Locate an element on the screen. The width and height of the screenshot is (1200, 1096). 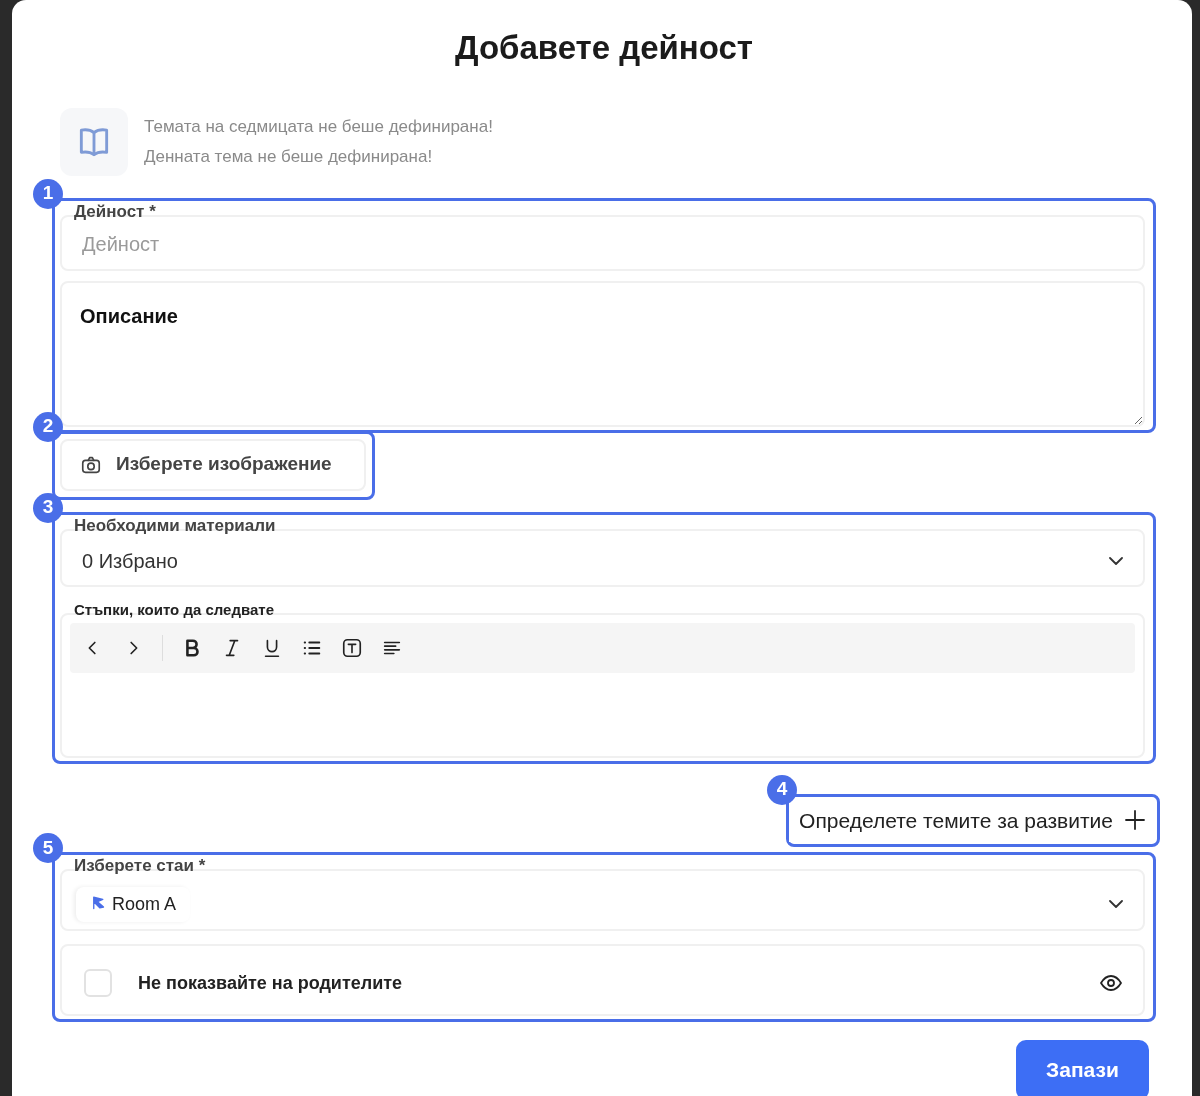
save-button: Запази is located at coordinates (1082, 1068).